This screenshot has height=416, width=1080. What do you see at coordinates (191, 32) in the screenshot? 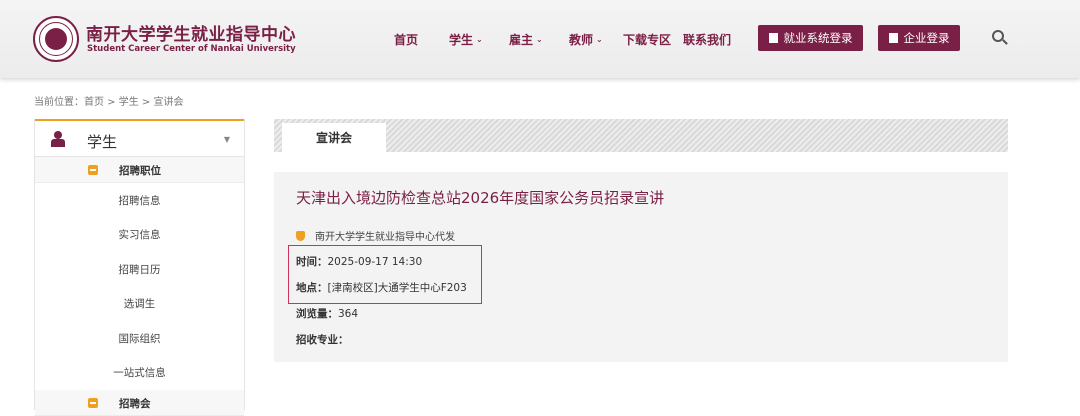
I see `logo-title: 南开大学学生就业指导中心` at bounding box center [191, 32].